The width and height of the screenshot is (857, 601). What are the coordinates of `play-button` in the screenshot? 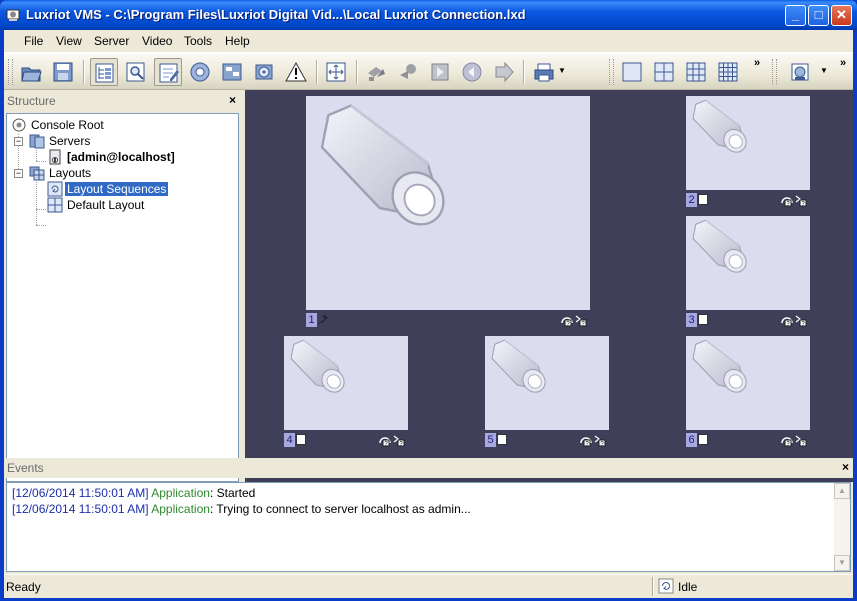 It's located at (440, 72).